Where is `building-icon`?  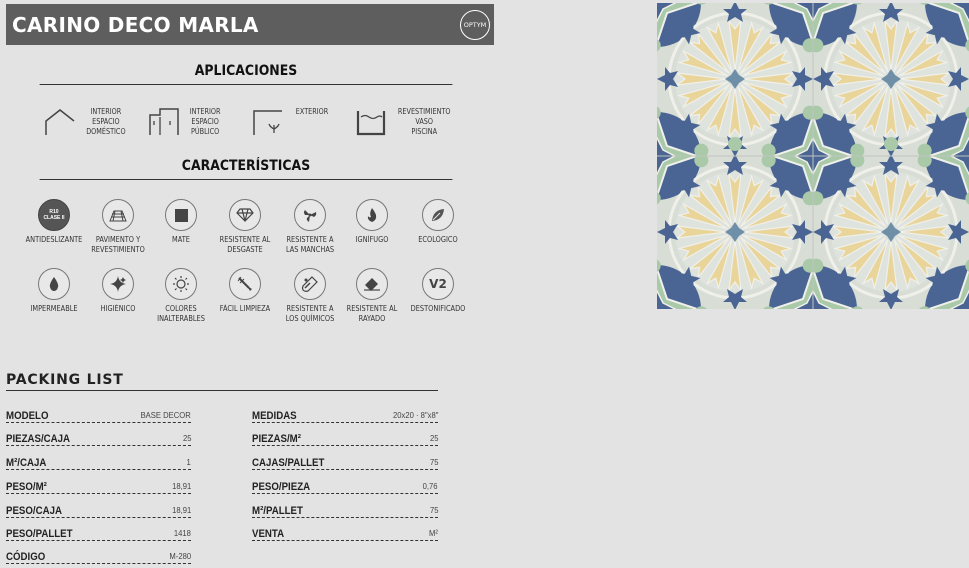 building-icon is located at coordinates (164, 121).